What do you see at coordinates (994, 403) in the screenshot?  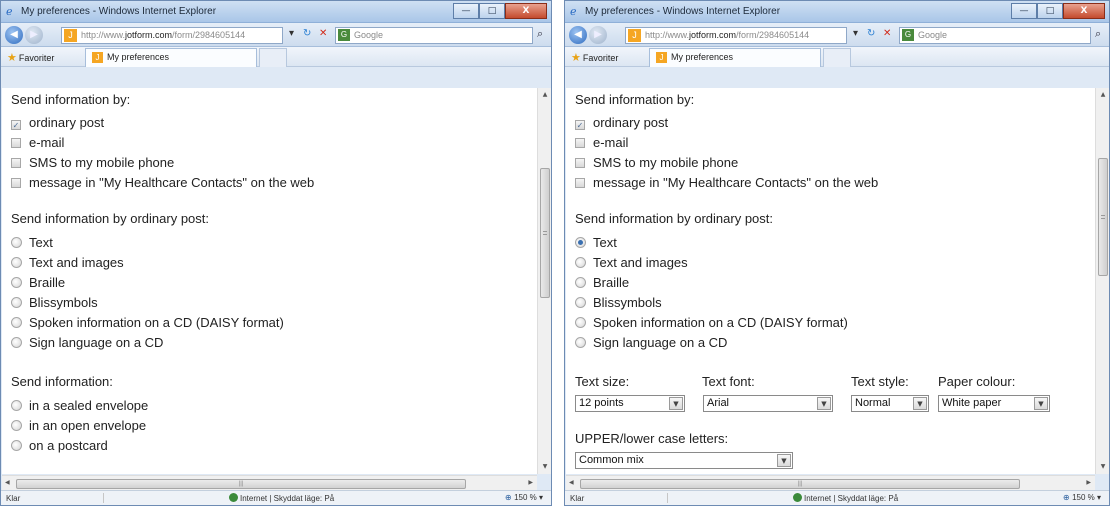 I see `paper-colour-select: White paper ▼` at bounding box center [994, 403].